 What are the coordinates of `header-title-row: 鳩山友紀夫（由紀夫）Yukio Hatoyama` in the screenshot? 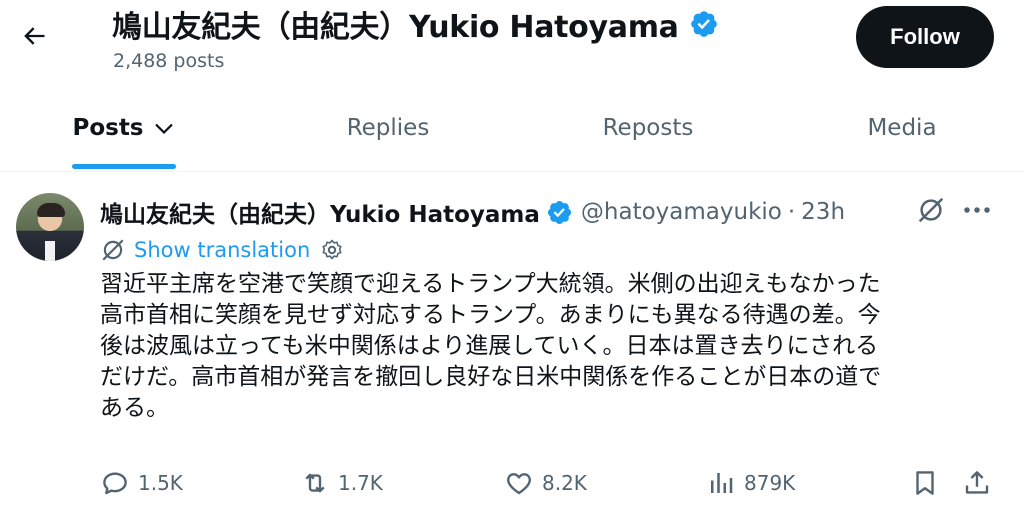 It's located at (415, 24).